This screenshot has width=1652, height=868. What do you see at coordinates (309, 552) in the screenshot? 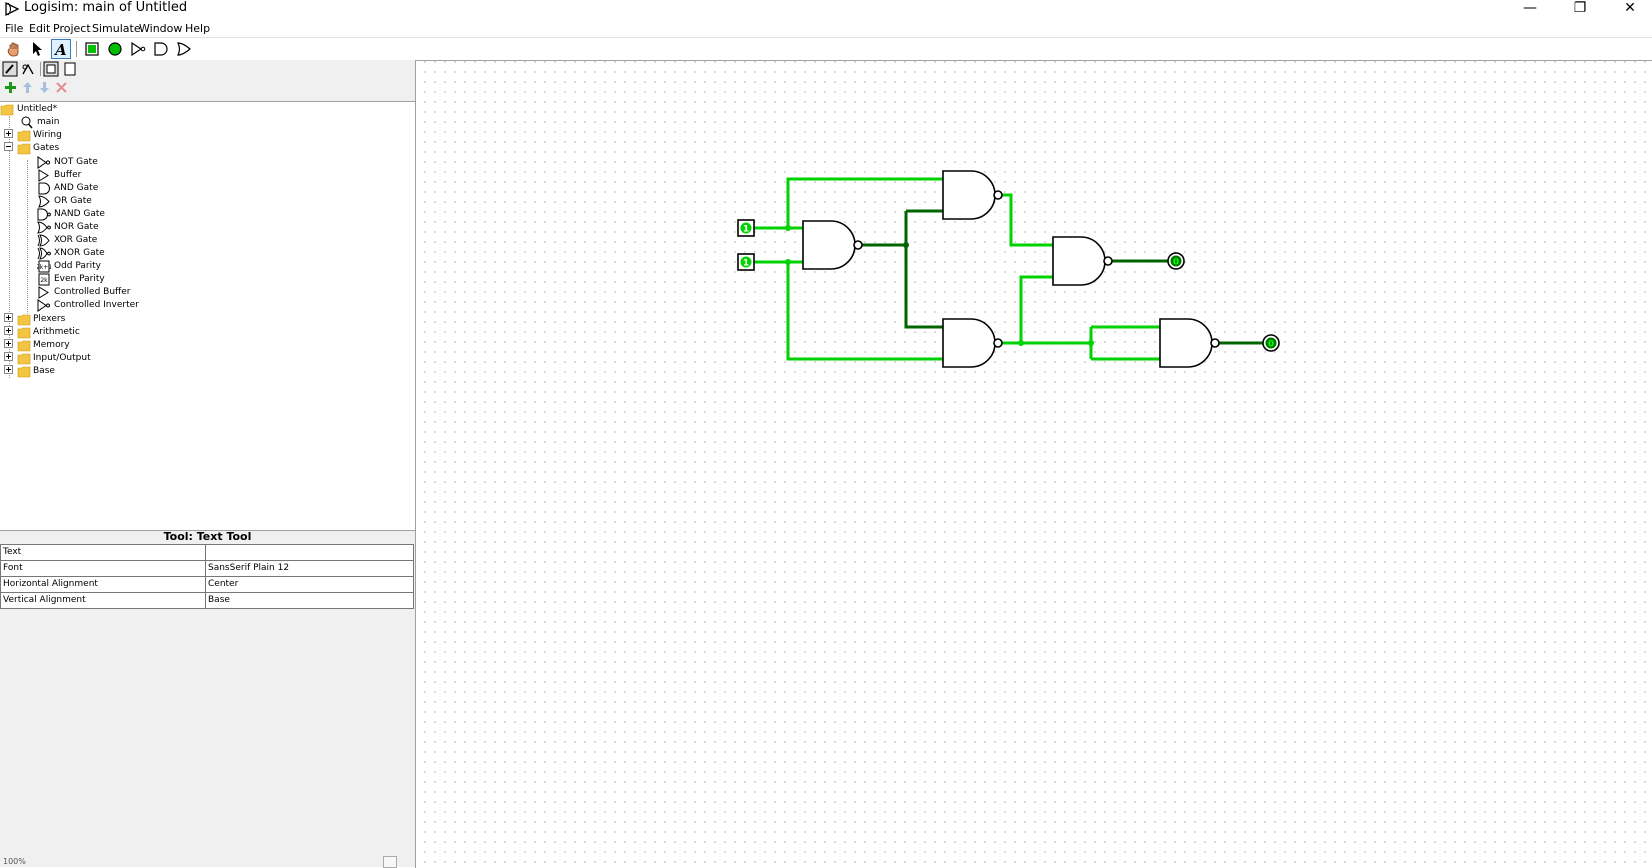
I see `attr-value-text` at bounding box center [309, 552].